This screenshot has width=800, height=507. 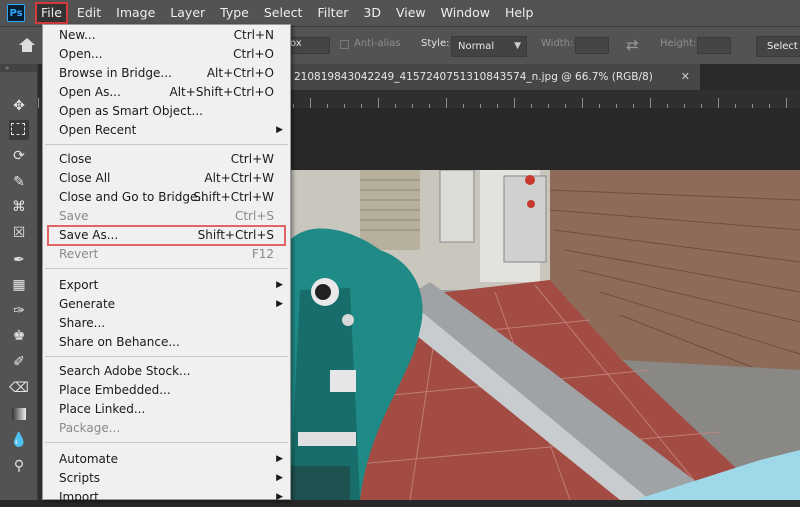 What do you see at coordinates (19, 207) in the screenshot?
I see `crop-icon: ⌘` at bounding box center [19, 207].